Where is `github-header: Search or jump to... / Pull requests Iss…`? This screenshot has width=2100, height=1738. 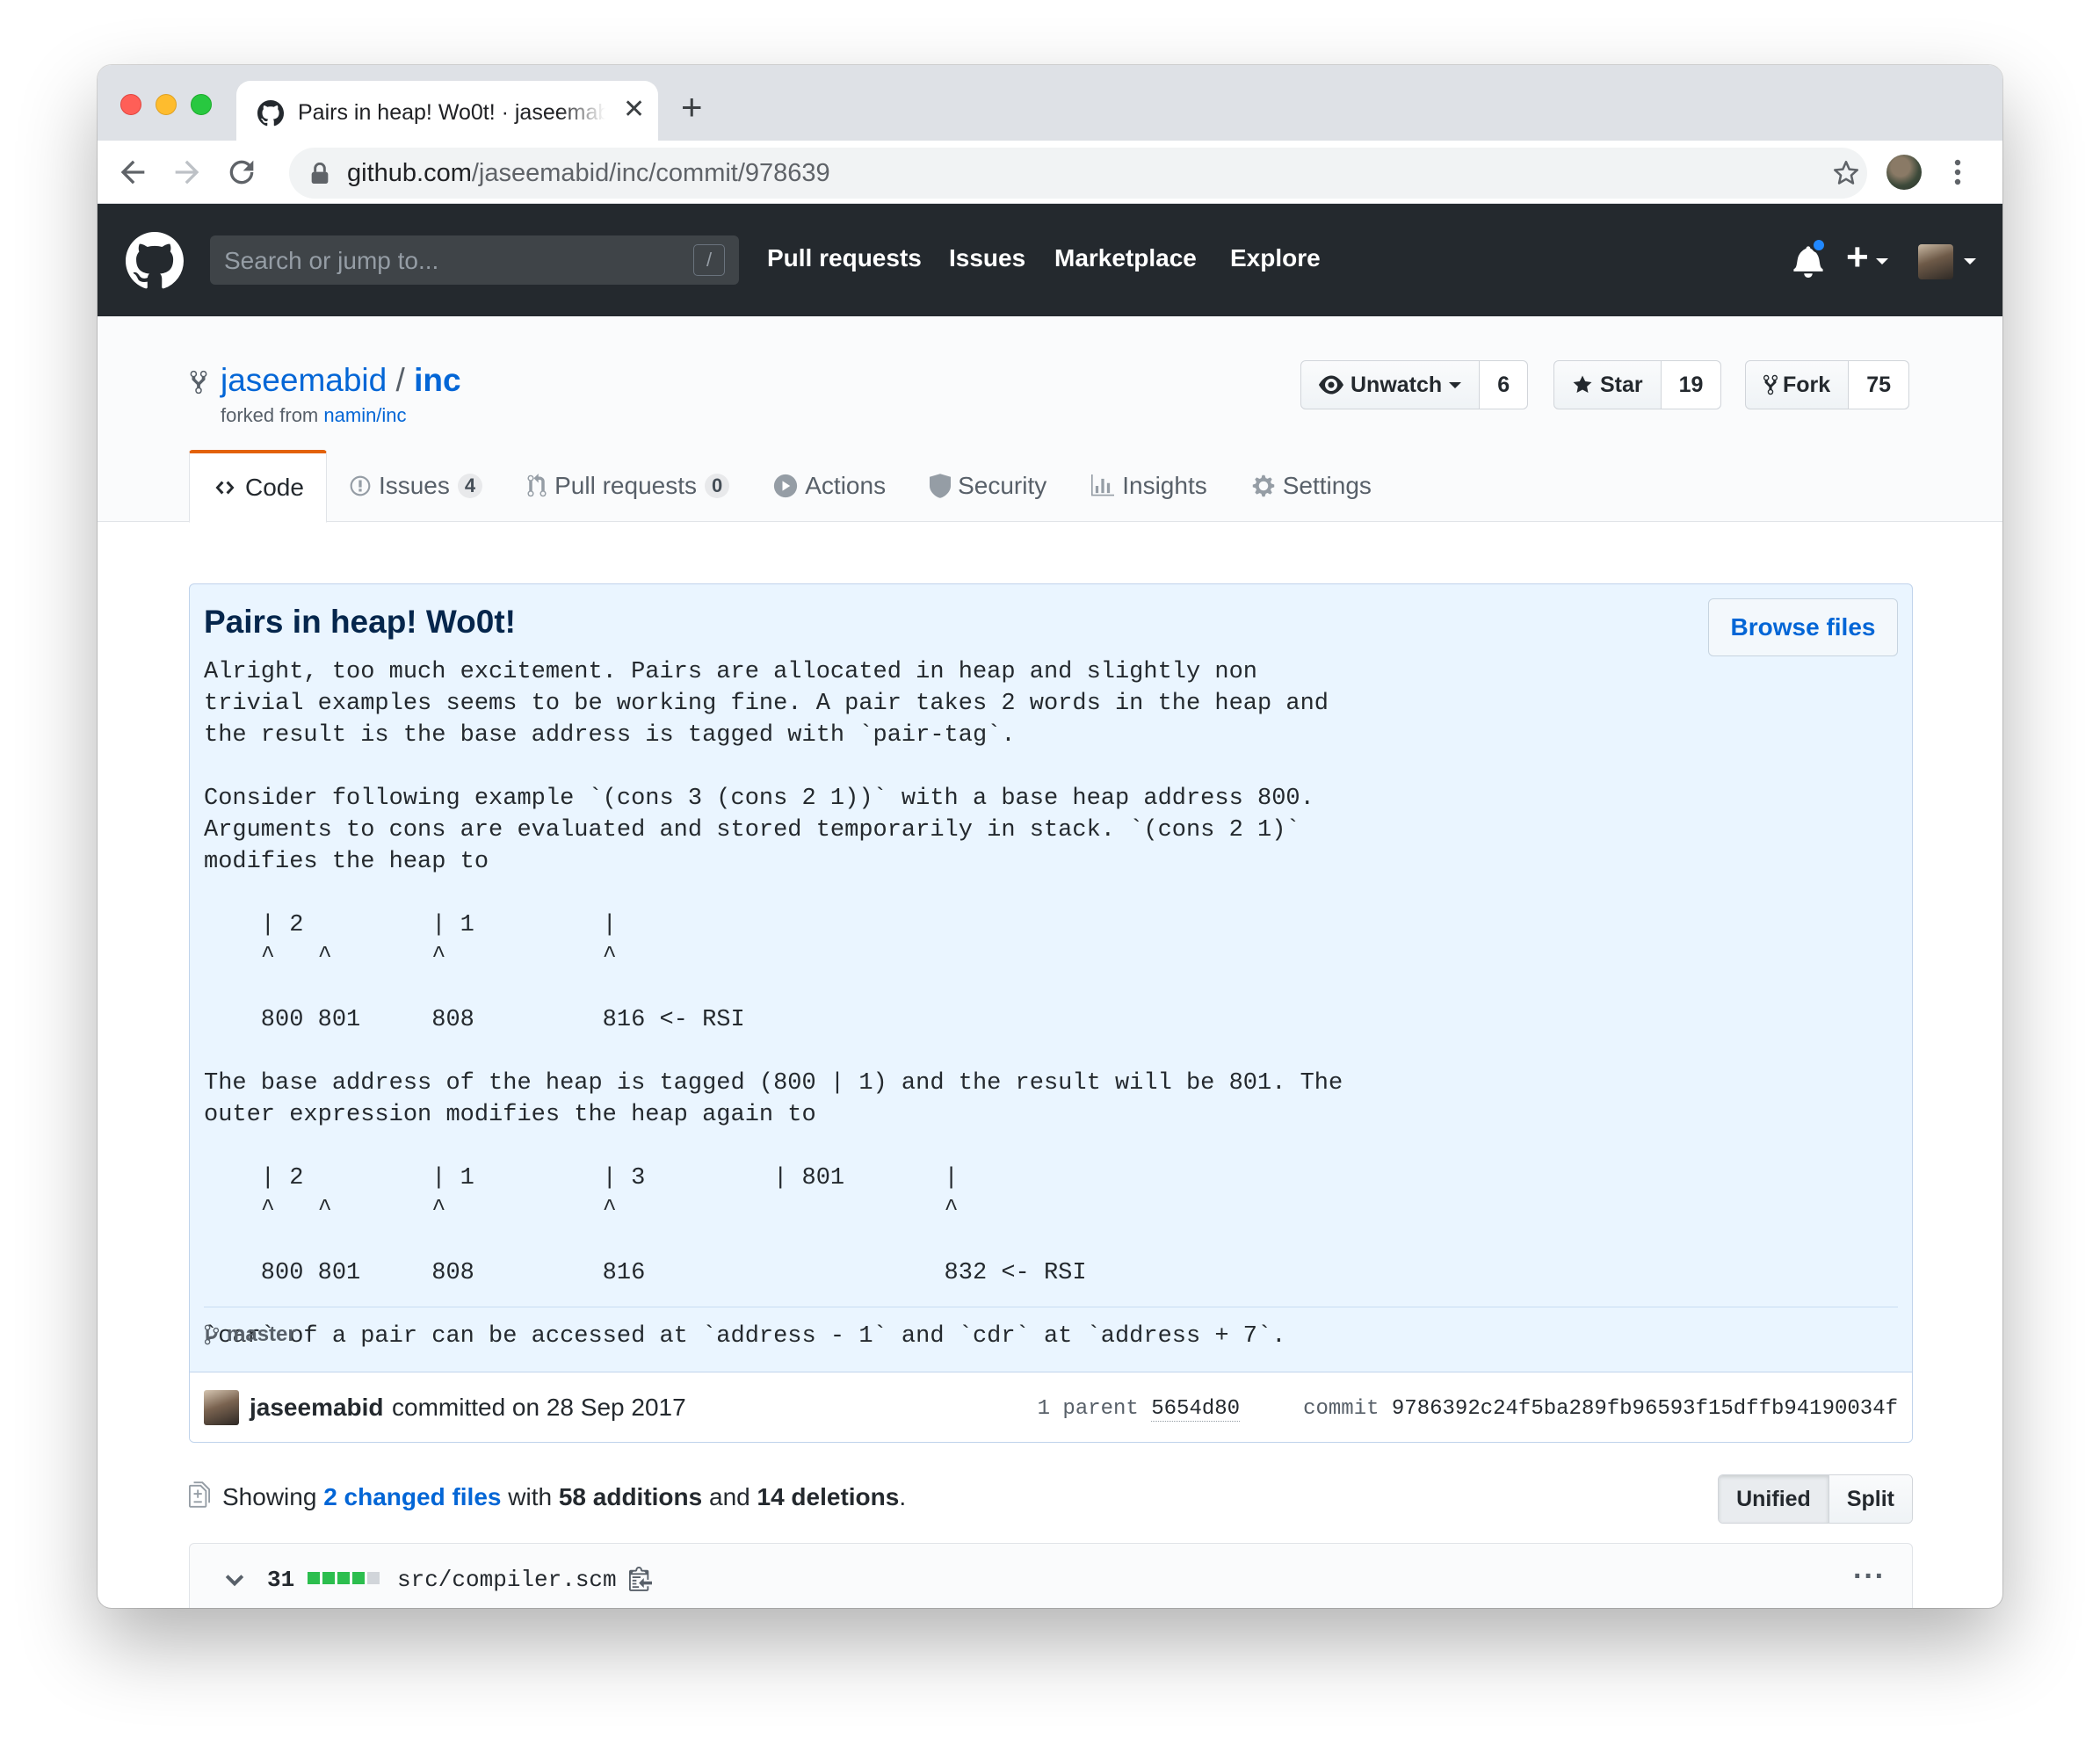 github-header: Search or jump to... / Pull requests Iss… is located at coordinates (1050, 260).